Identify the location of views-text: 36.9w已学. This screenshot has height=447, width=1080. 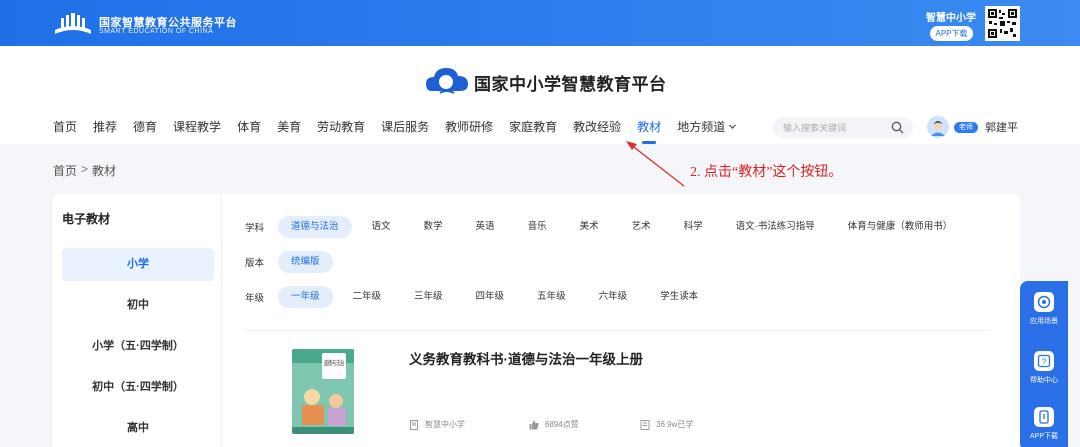
(675, 424).